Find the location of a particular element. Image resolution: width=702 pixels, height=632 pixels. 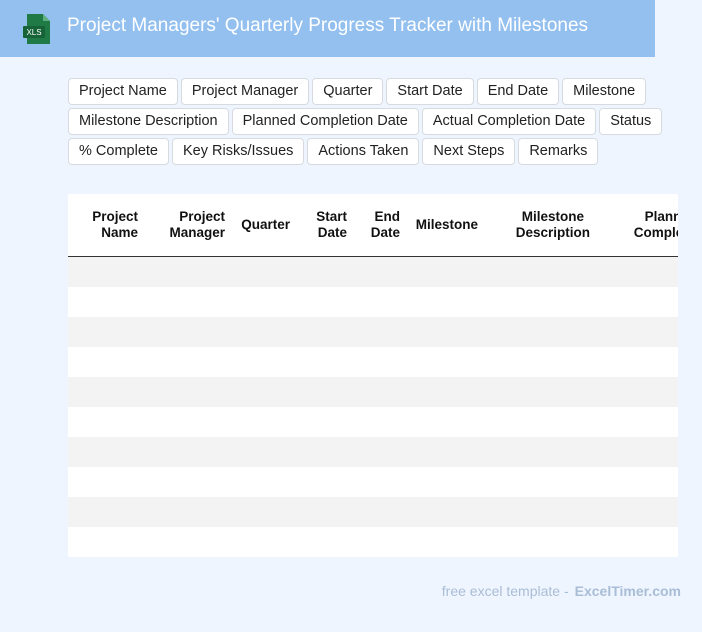

field-chip: Project Name is located at coordinates (123, 91).